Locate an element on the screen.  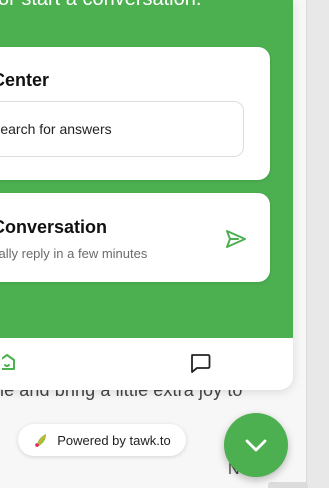
conversation-subtitle: cally reply in a few minutes is located at coordinates (73, 253).